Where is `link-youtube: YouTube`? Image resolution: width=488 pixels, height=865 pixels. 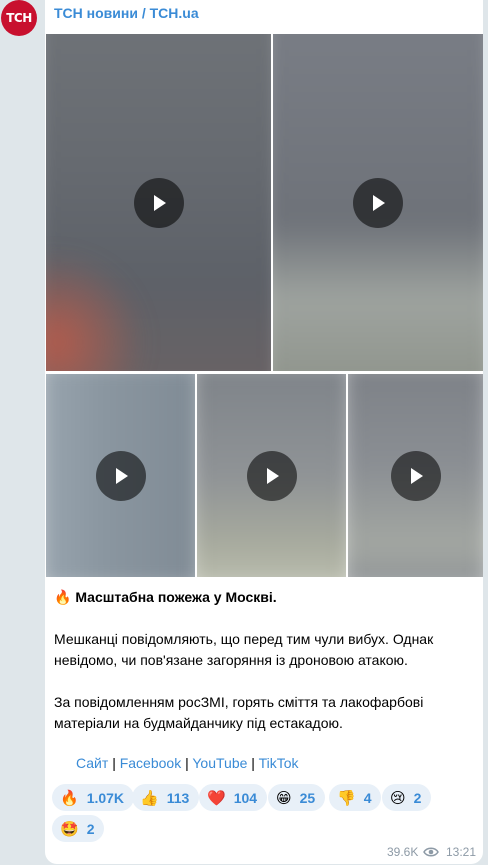 link-youtube: YouTube is located at coordinates (219, 763).